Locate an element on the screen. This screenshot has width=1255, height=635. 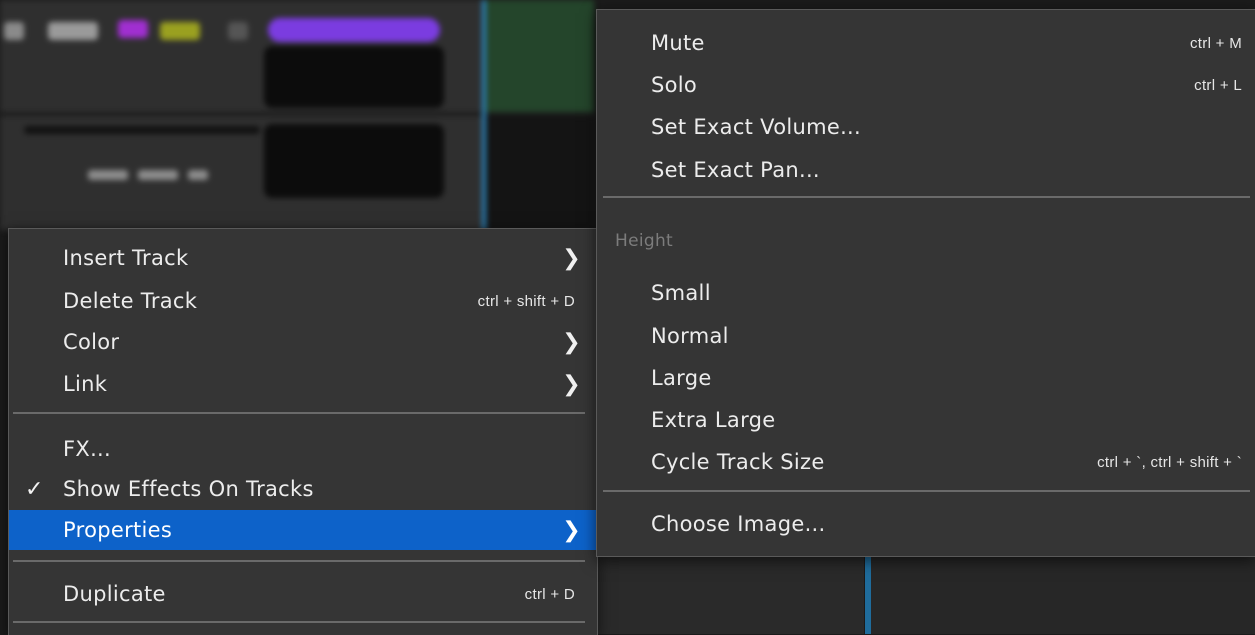
menu-item-label: Mute is located at coordinates (678, 43).